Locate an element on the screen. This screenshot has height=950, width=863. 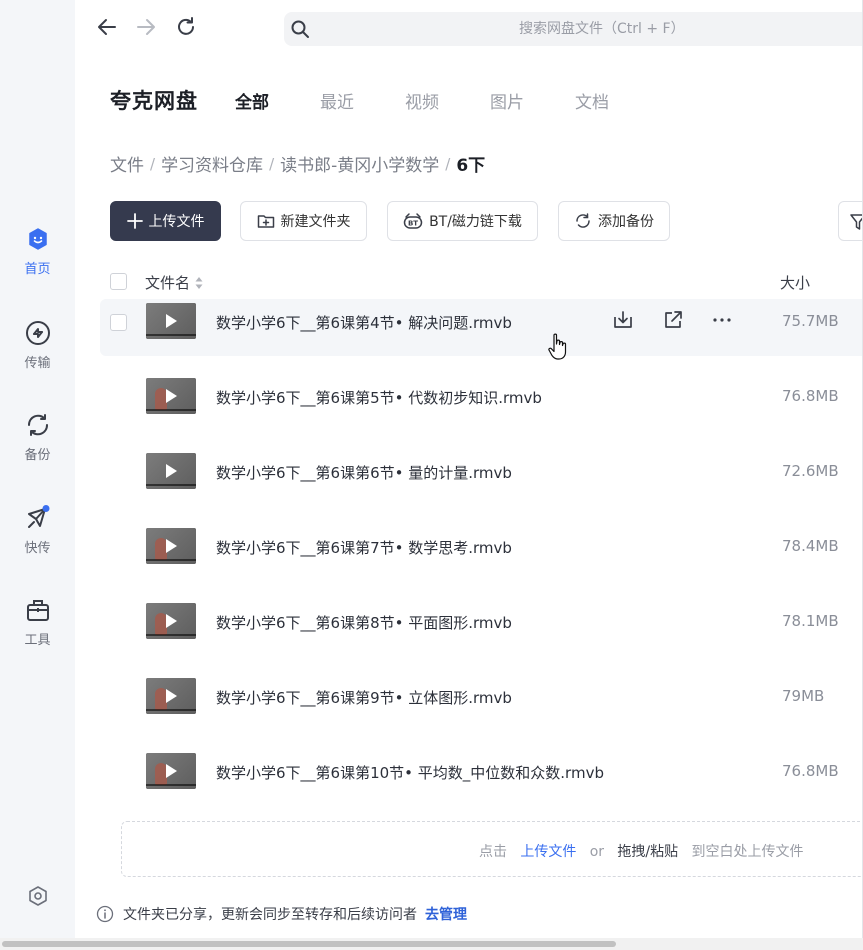
search-bar is located at coordinates (573, 29).